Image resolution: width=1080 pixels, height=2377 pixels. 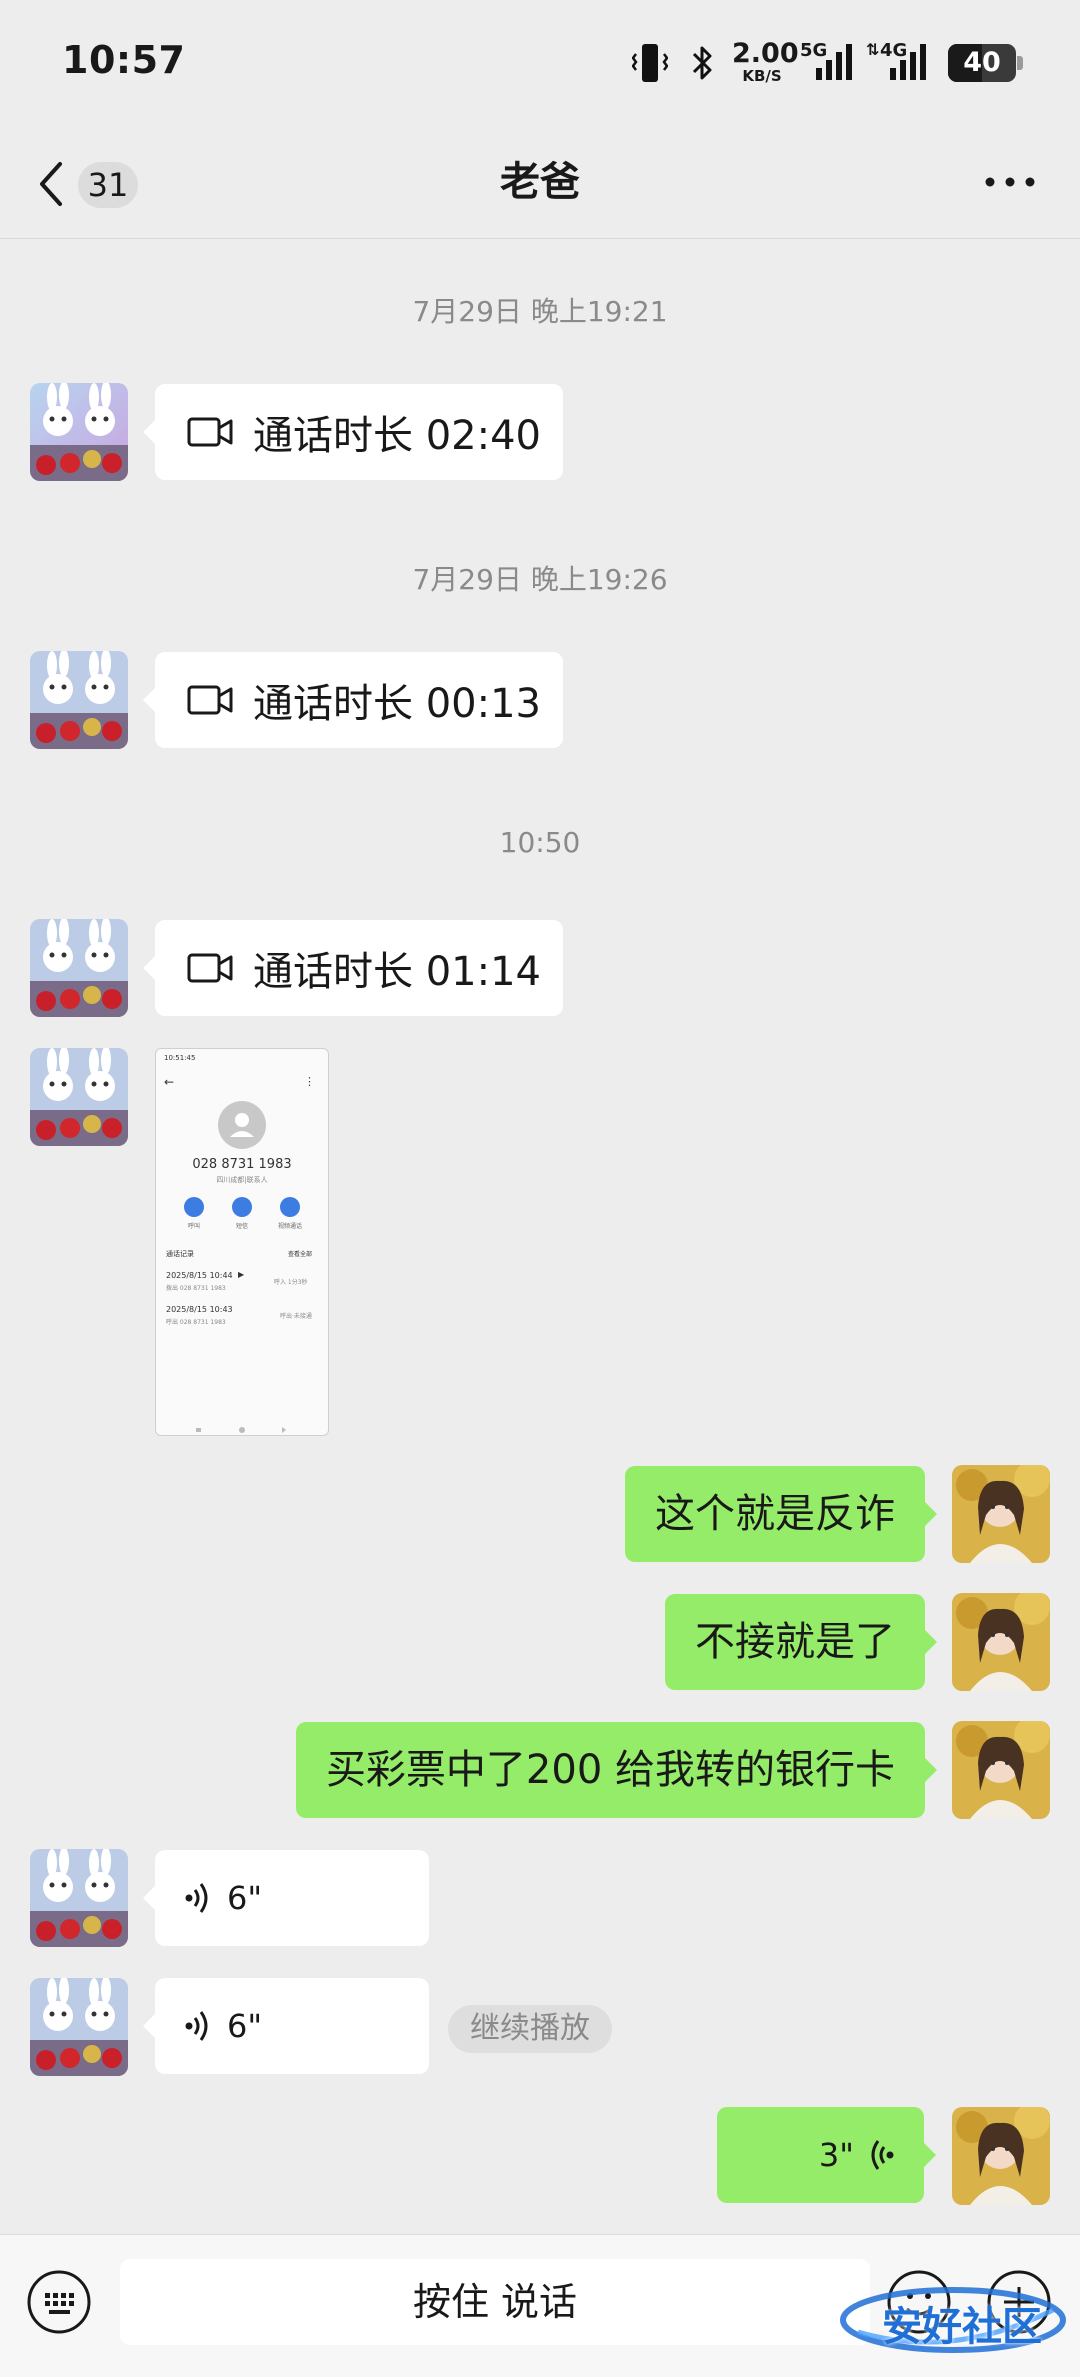 What do you see at coordinates (194, 1207) in the screenshot?
I see `thumb-call-icon` at bounding box center [194, 1207].